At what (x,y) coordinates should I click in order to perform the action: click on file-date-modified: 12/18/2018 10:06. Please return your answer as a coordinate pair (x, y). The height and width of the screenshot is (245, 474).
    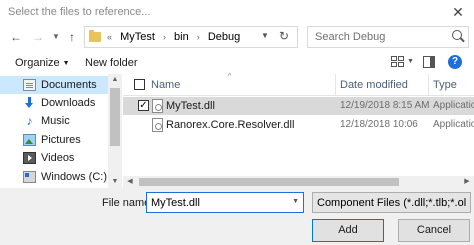
    Looking at the image, I should click on (379, 124).